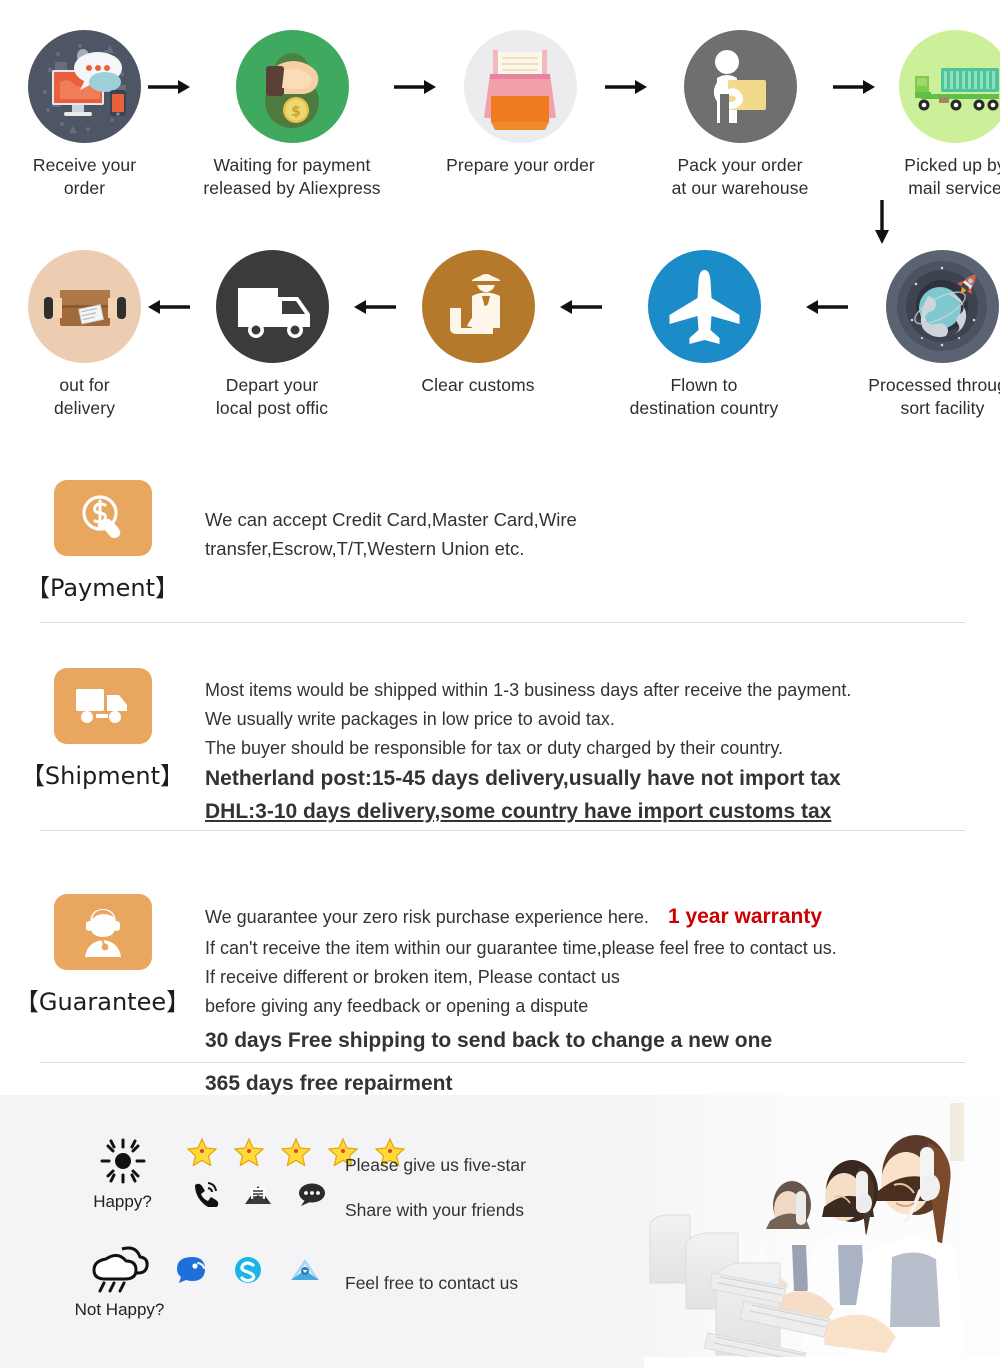 Image resolution: width=1000 pixels, height=1368 pixels. What do you see at coordinates (248, 1272) in the screenshot?
I see `skype-icon` at bounding box center [248, 1272].